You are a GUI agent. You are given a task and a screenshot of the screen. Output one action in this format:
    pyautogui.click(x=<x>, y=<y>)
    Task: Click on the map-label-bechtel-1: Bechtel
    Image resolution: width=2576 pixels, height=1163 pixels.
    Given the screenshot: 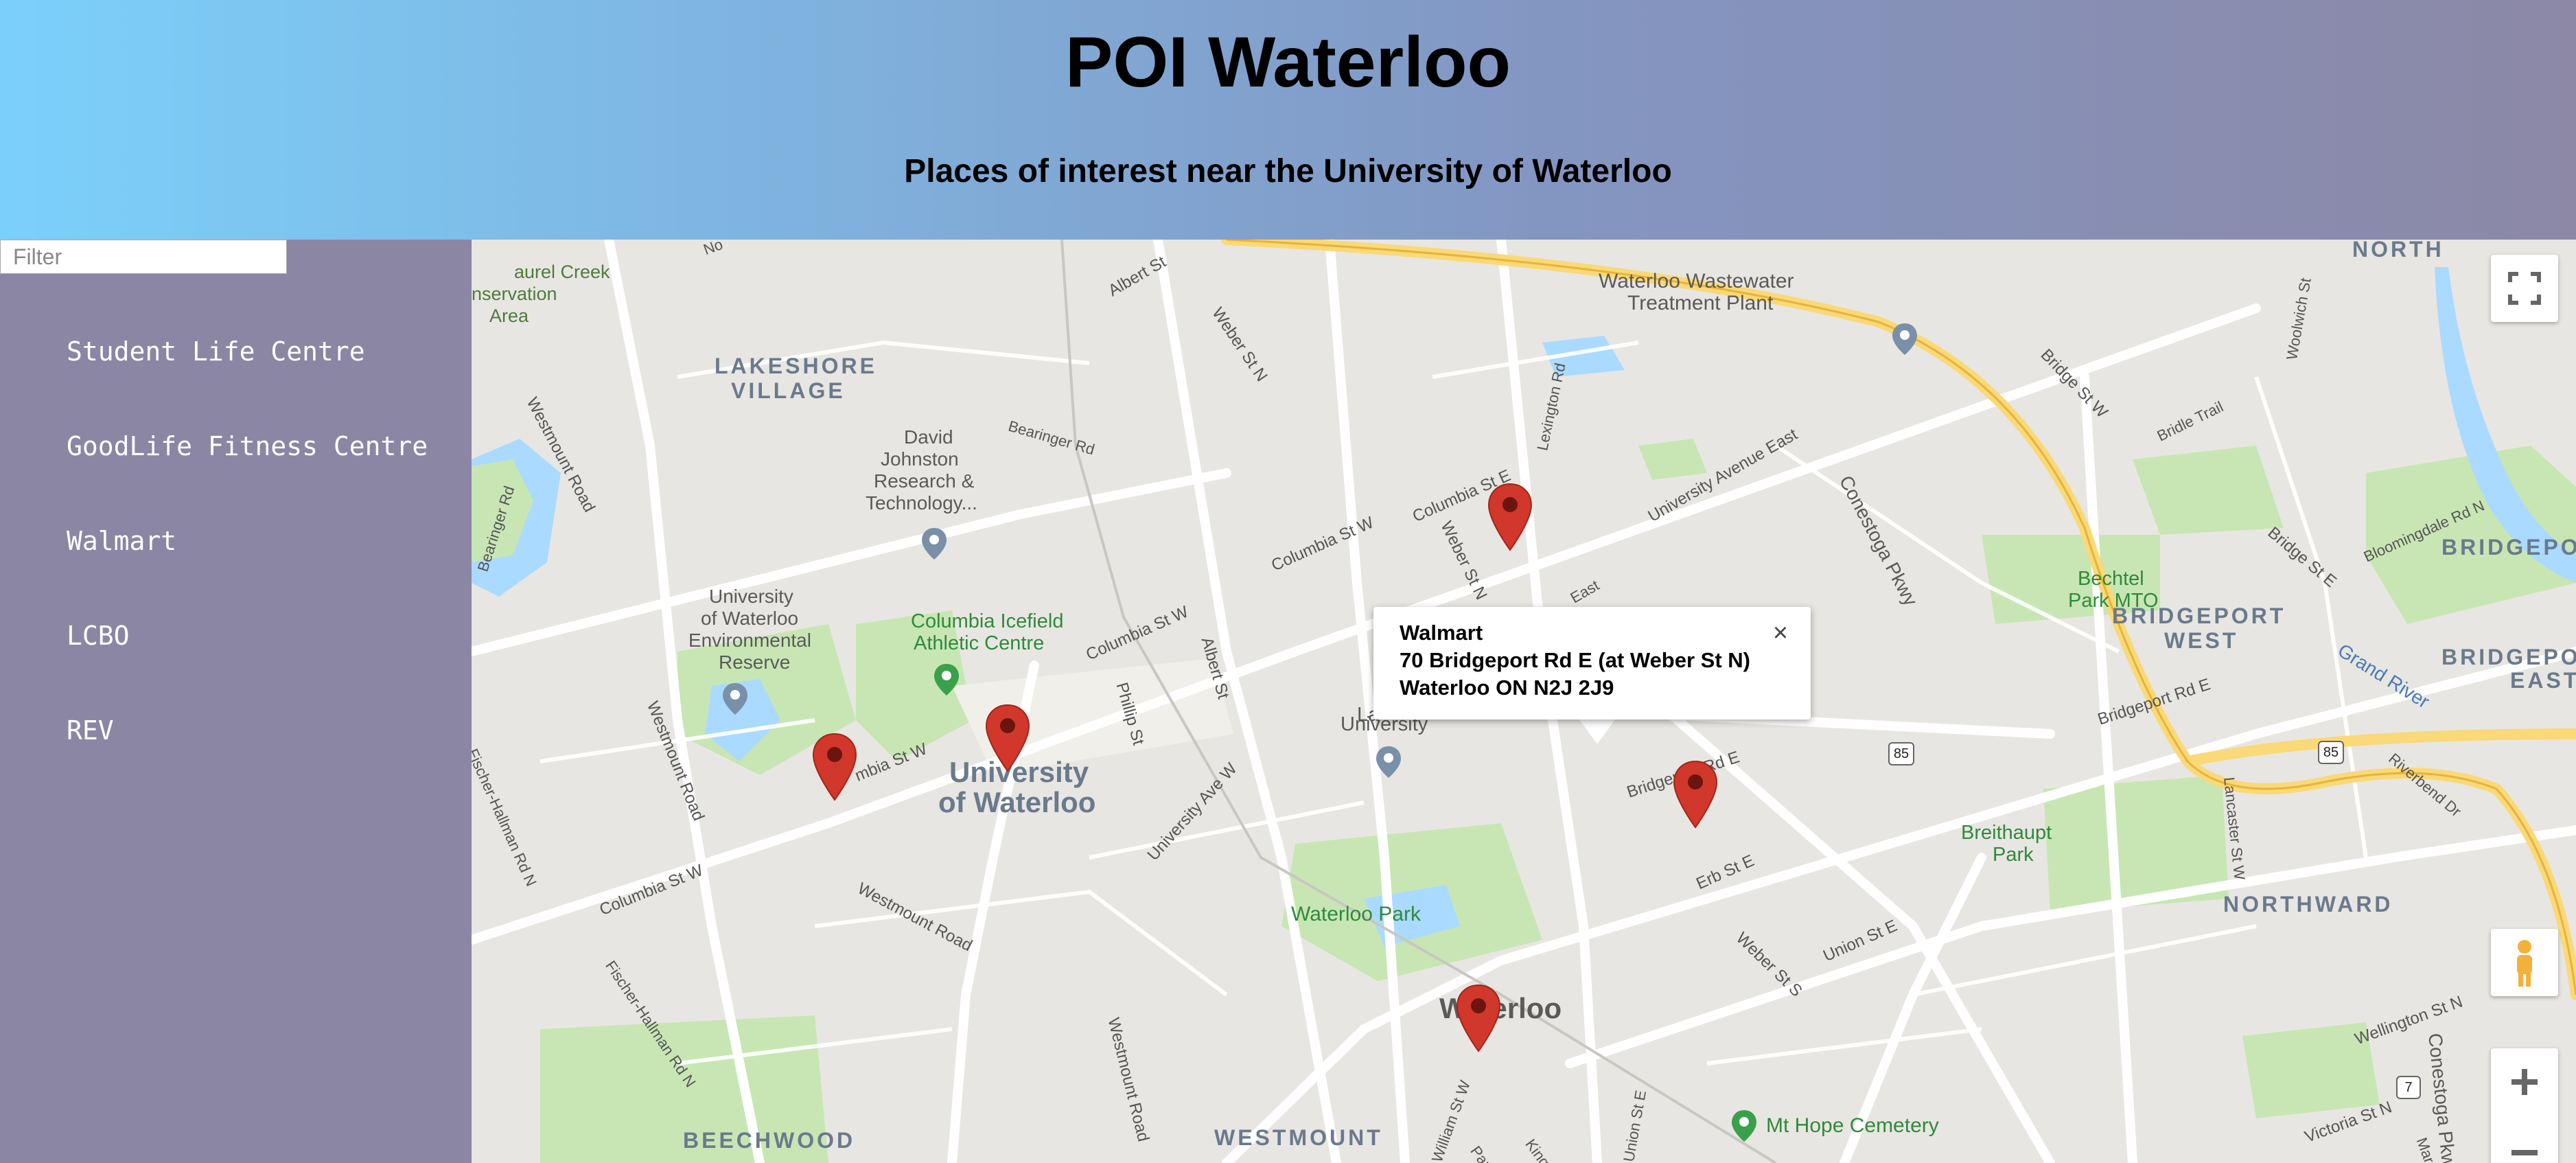 What is the action you would take?
    pyautogui.click(x=2111, y=579)
    